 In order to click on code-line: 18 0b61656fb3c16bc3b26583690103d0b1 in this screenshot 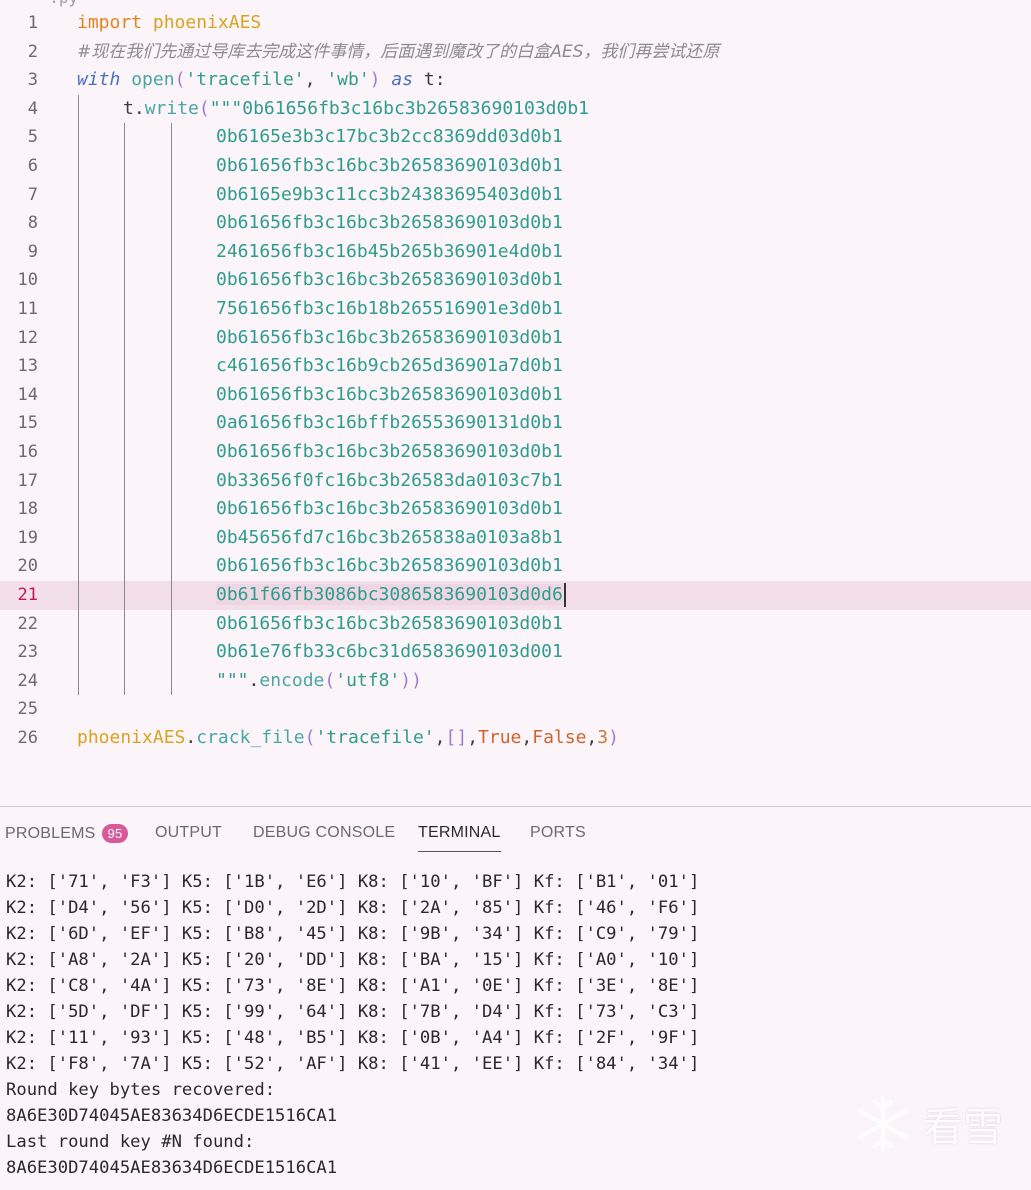, I will do `click(515, 509)`.